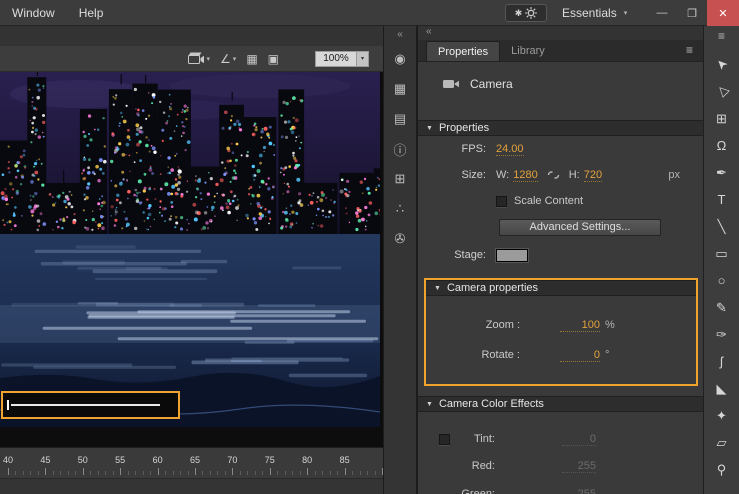  What do you see at coordinates (722, 388) in the screenshot?
I see `paint-bucket-tool: ◣` at bounding box center [722, 388].